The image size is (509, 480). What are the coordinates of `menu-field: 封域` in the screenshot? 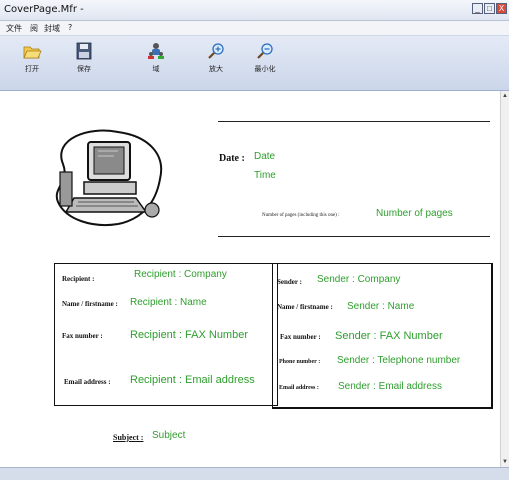 It's located at (52, 28).